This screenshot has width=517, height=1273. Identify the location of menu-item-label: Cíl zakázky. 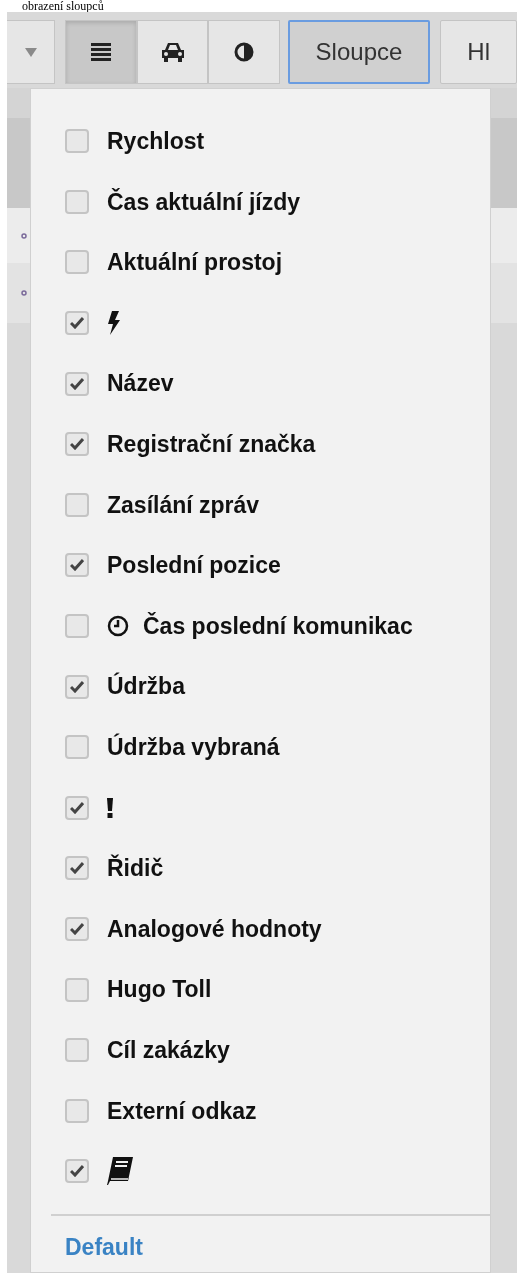
(168, 1050).